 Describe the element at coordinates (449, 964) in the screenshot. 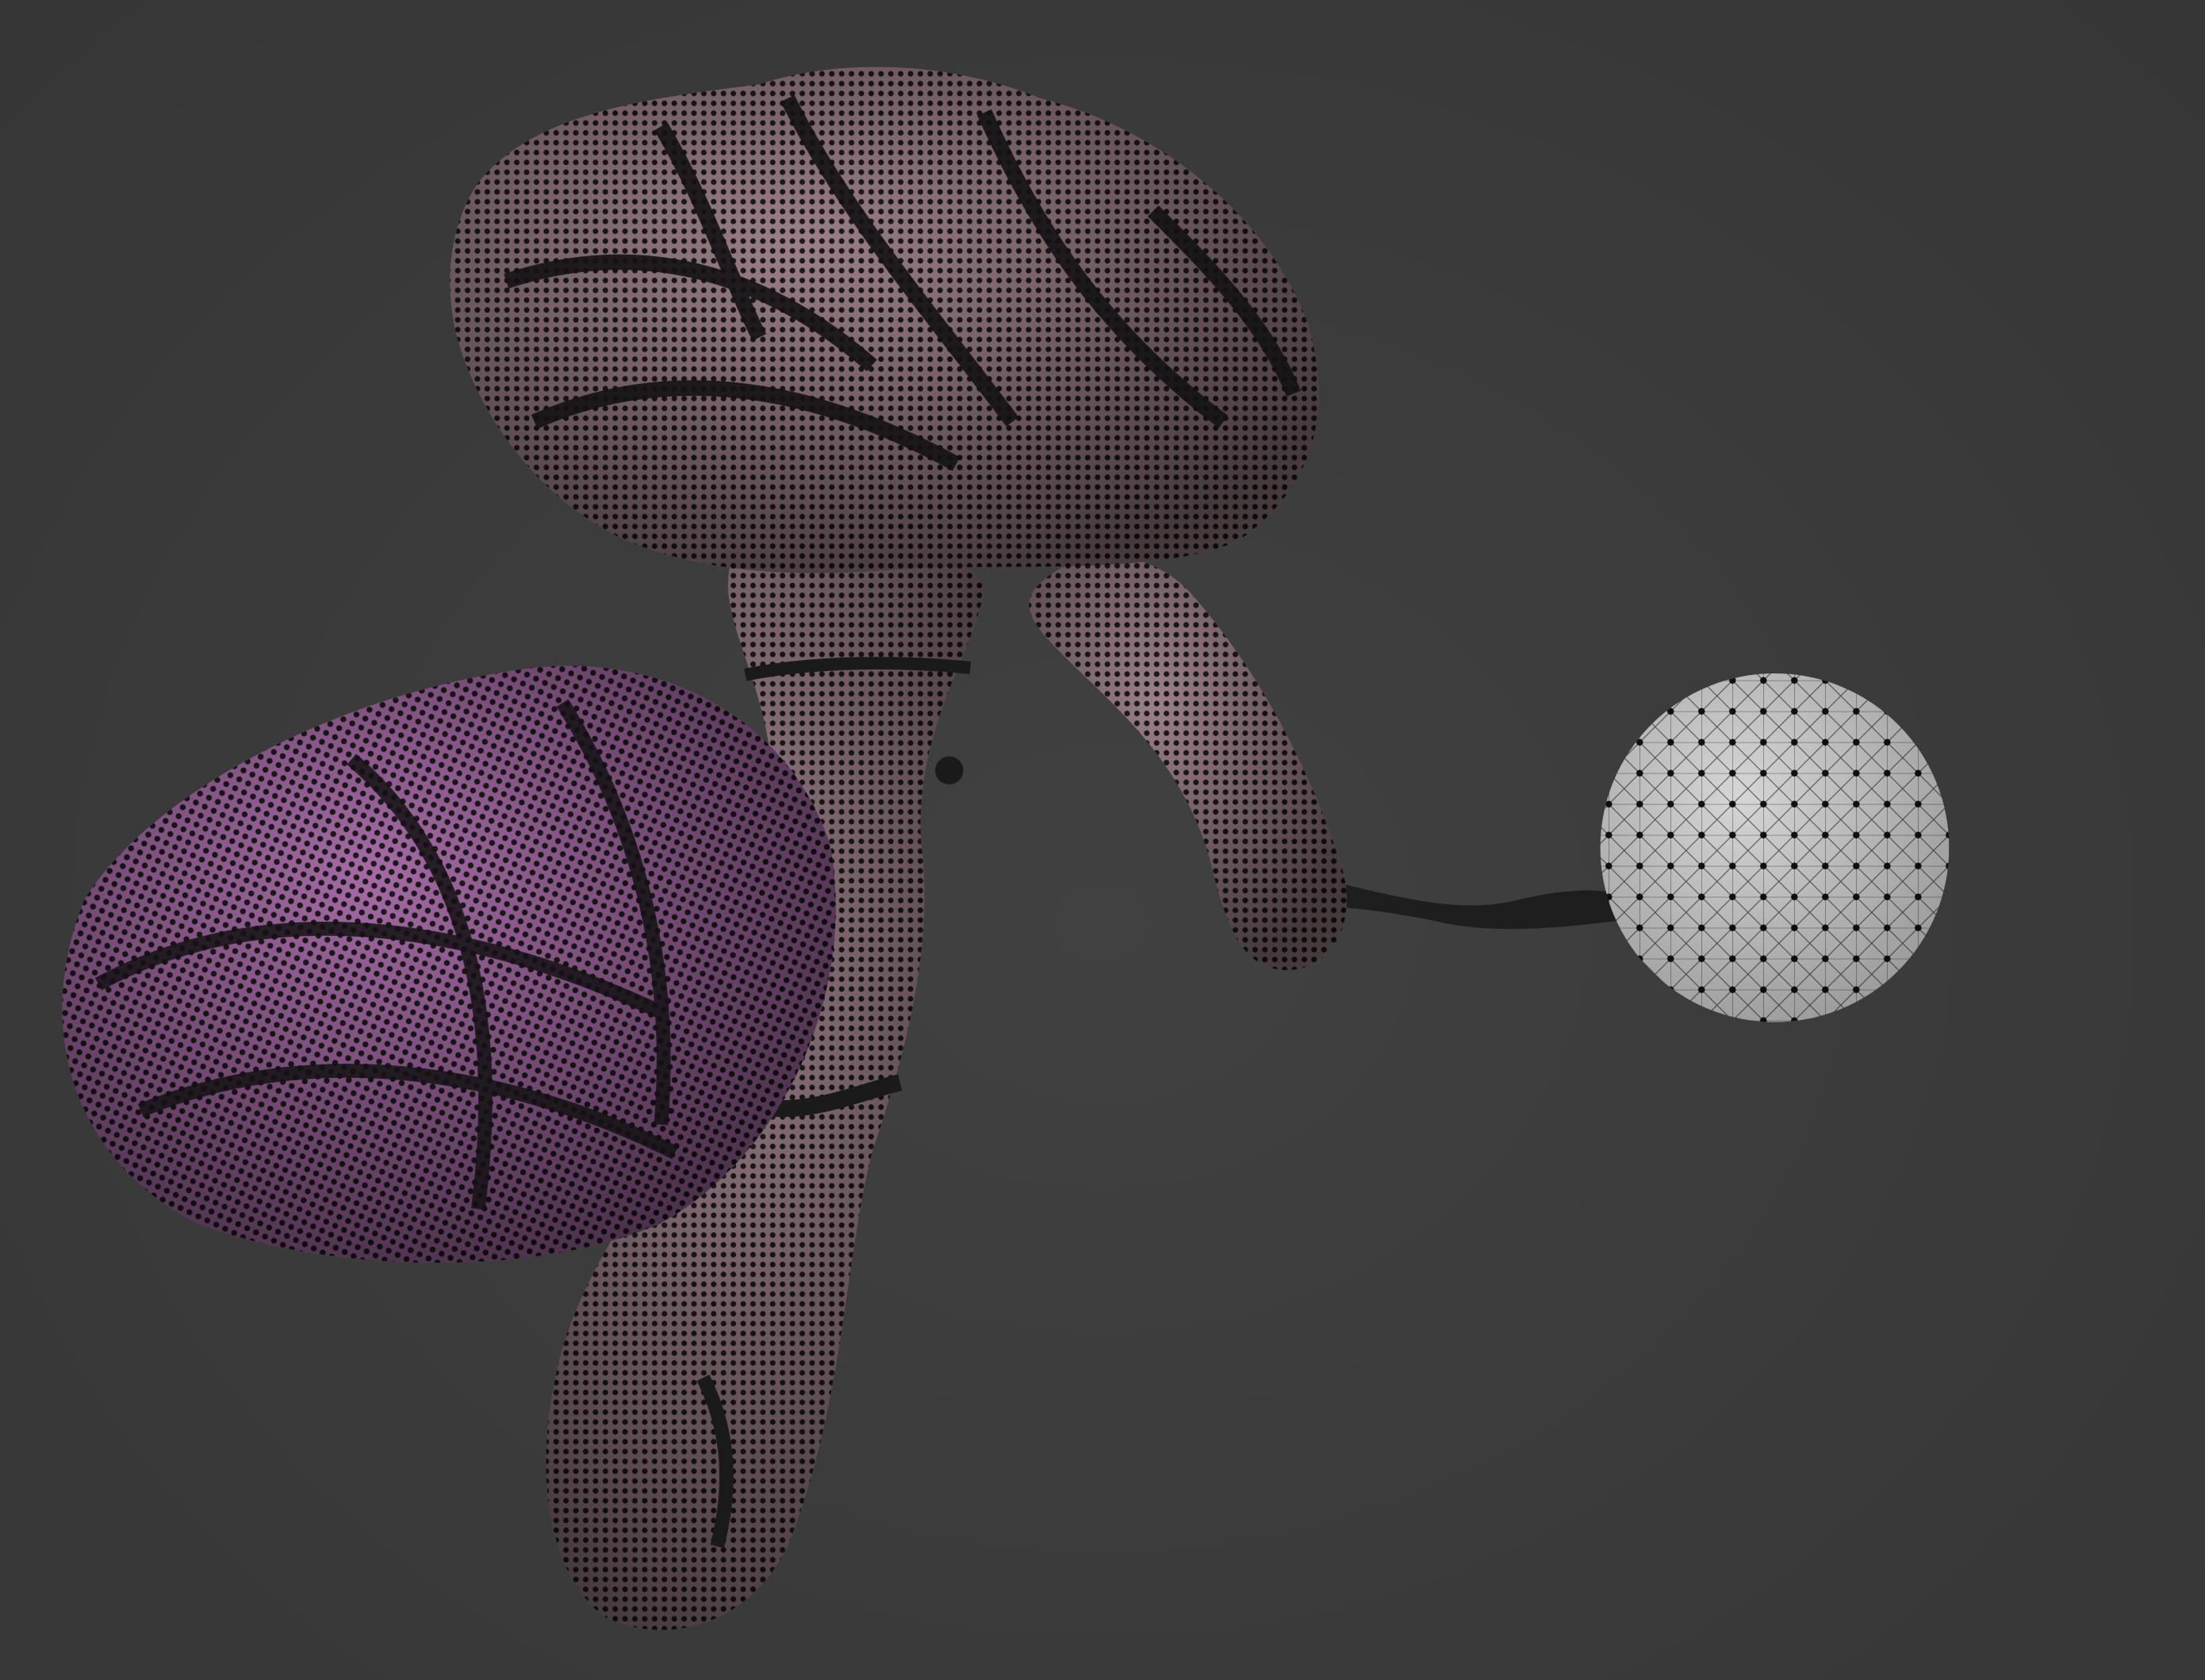

I see `cerebellum` at that location.